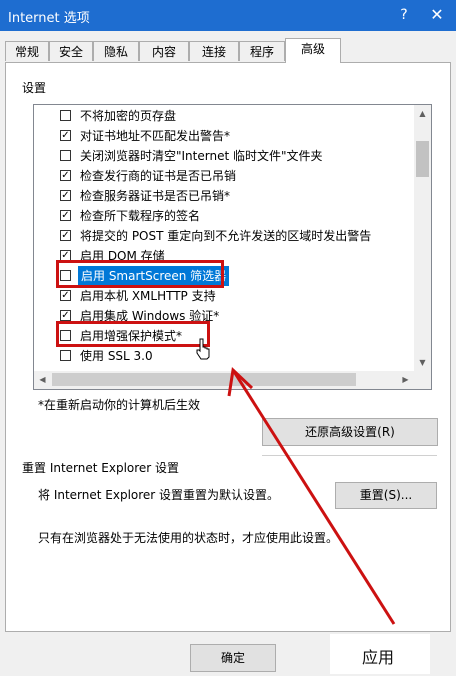  What do you see at coordinates (49, 18) in the screenshot?
I see `window-title: Internet 选项` at bounding box center [49, 18].